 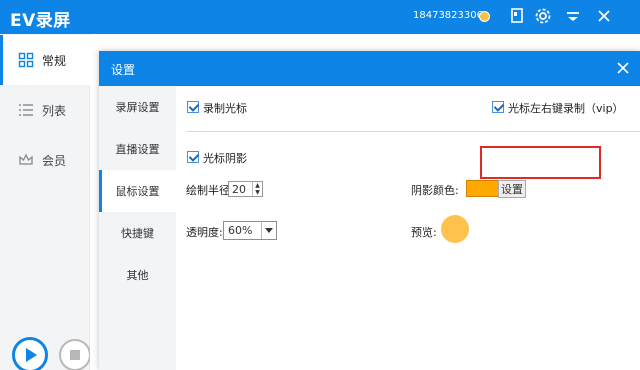 I want to click on settings-tabs: 录屏设置 直播设置 鼠标设置 快捷键 其他, so click(x=137, y=228).